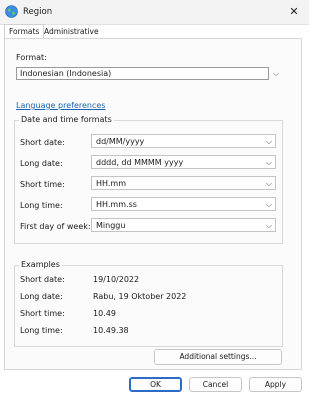 This screenshot has width=320, height=400. What do you see at coordinates (31, 57) in the screenshot?
I see `format-label: Format:` at bounding box center [31, 57].